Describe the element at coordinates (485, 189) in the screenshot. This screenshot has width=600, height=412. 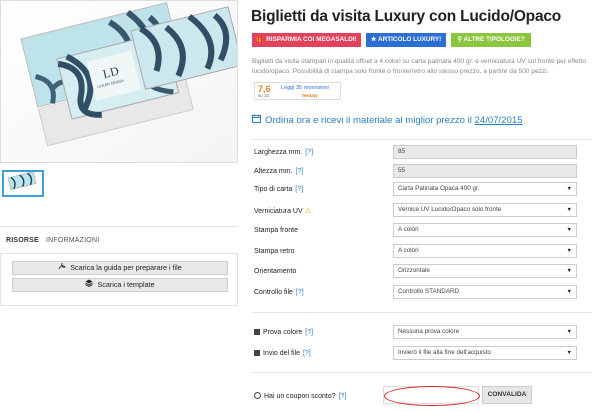
I see `paper-type-select: Carta Patinata Opaca 400 gr. ▼` at that location.